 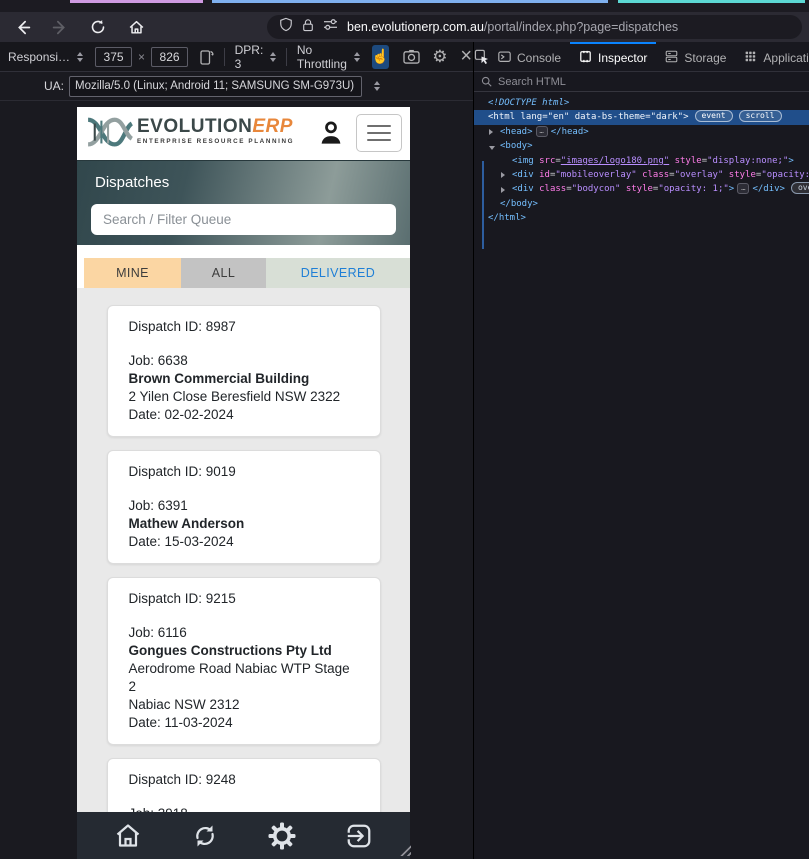 I want to click on rdm-close-icon: ×, so click(x=466, y=57).